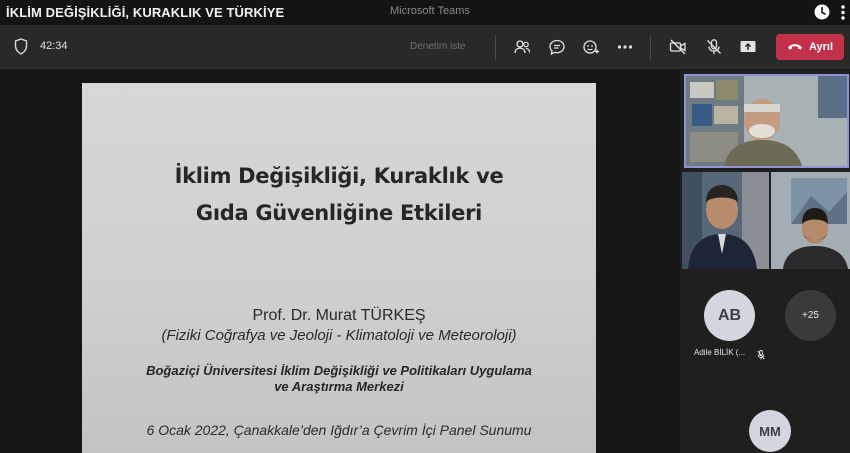 This screenshot has width=850, height=453. I want to click on slide-institution-line2: ve Araştırma Merkezi, so click(339, 386).